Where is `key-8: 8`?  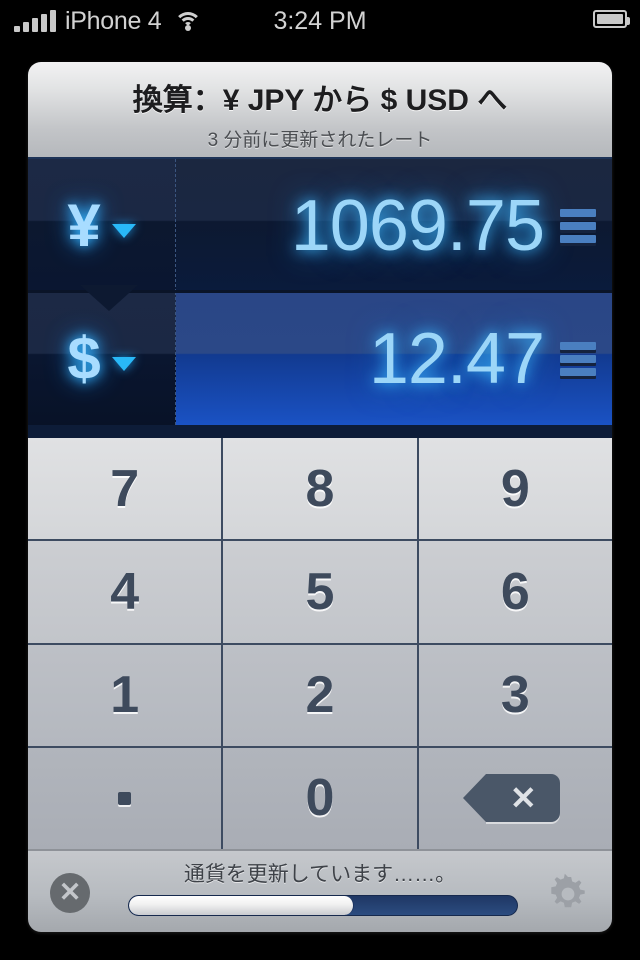 key-8: 8 is located at coordinates (321, 489).